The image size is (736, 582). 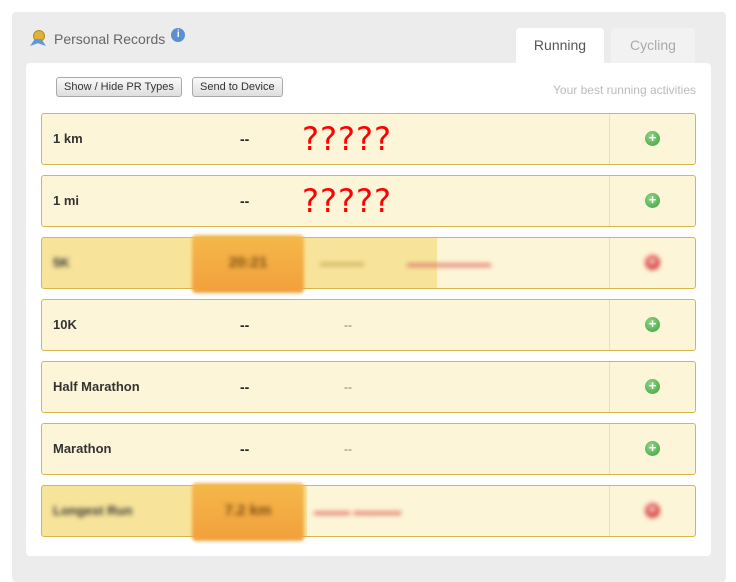 I want to click on record-row-marathon: Marathon -- -- +, so click(x=368, y=449).